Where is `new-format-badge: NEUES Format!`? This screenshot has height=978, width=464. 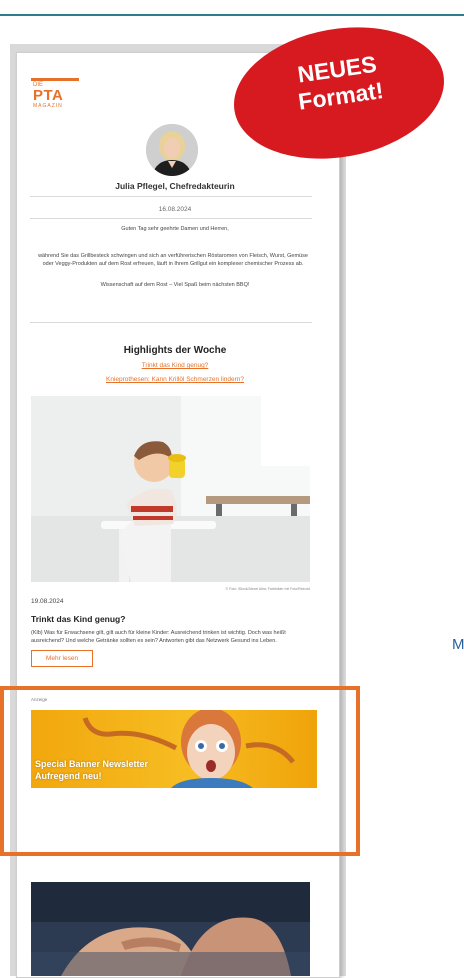
new-format-badge: NEUES Format! is located at coordinates (336, 93).